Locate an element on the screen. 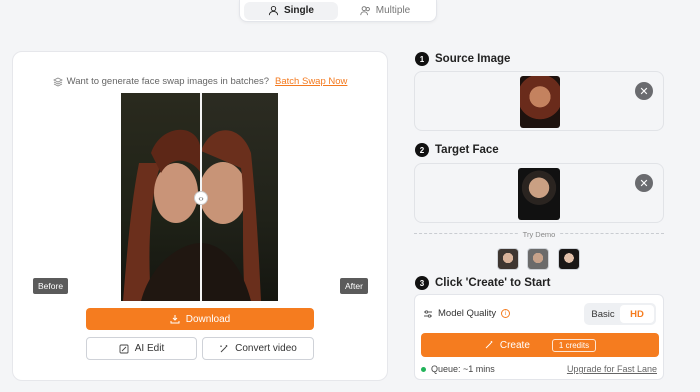  ai-edit-icon is located at coordinates (124, 348).